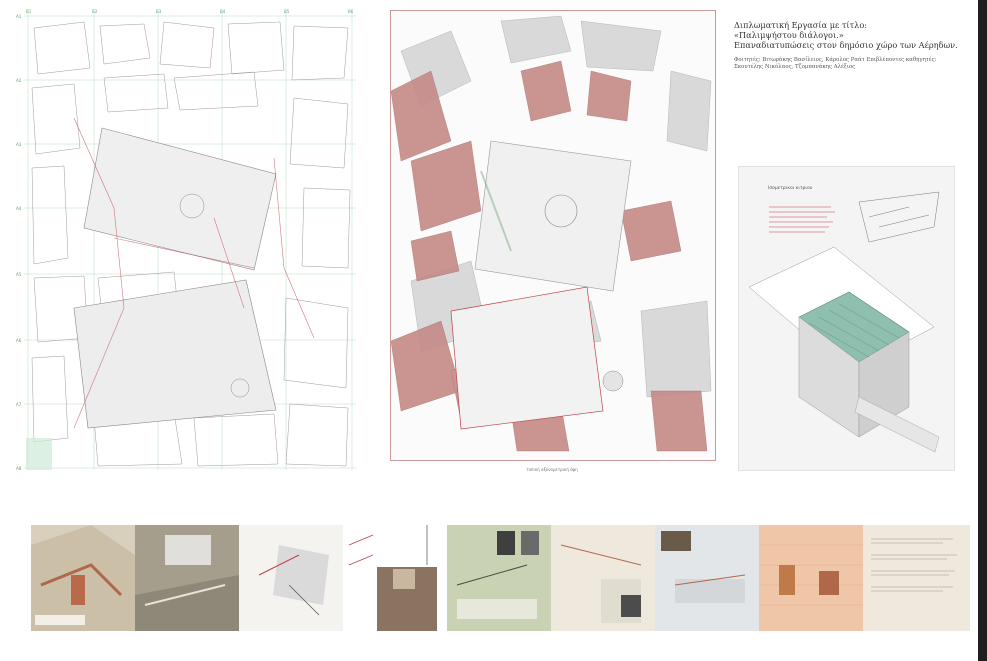  Describe the element at coordinates (552, 469) in the screenshot. I see `axonometric-caption: τοπική αξονομετρική όψη` at that location.